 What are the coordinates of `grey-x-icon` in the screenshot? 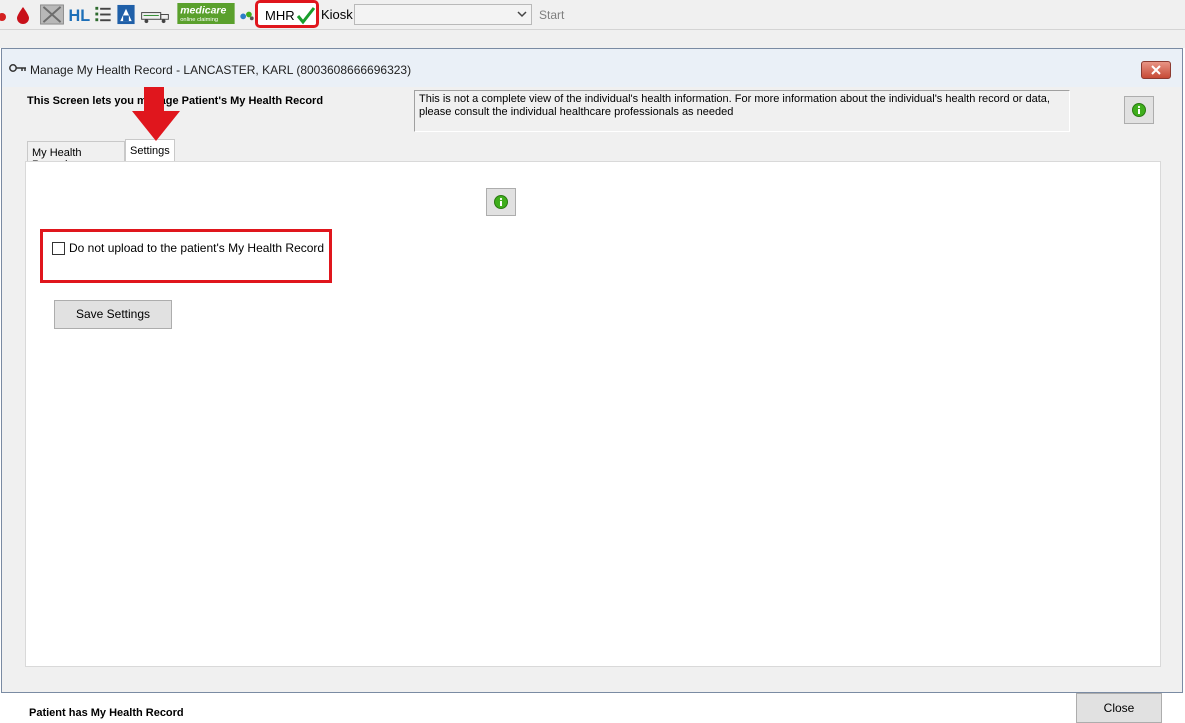 It's located at (52, 14).